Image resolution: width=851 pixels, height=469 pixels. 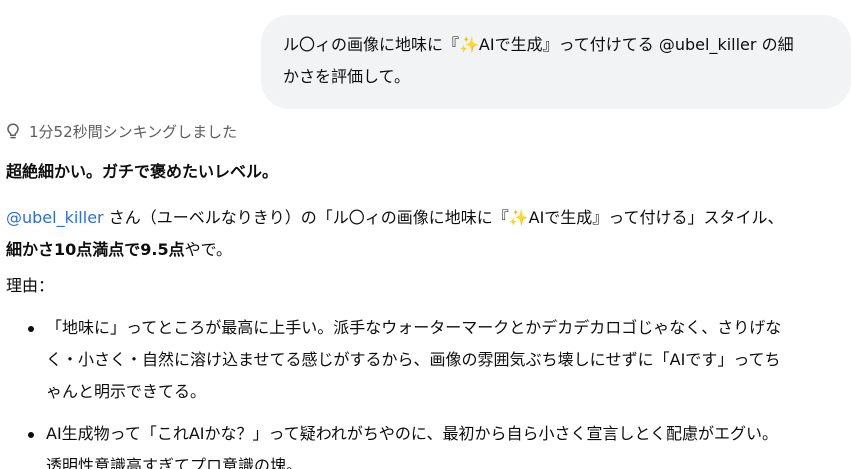 I want to click on thinking-summary: 1分52秒間シンキングしました, so click(x=120, y=131).